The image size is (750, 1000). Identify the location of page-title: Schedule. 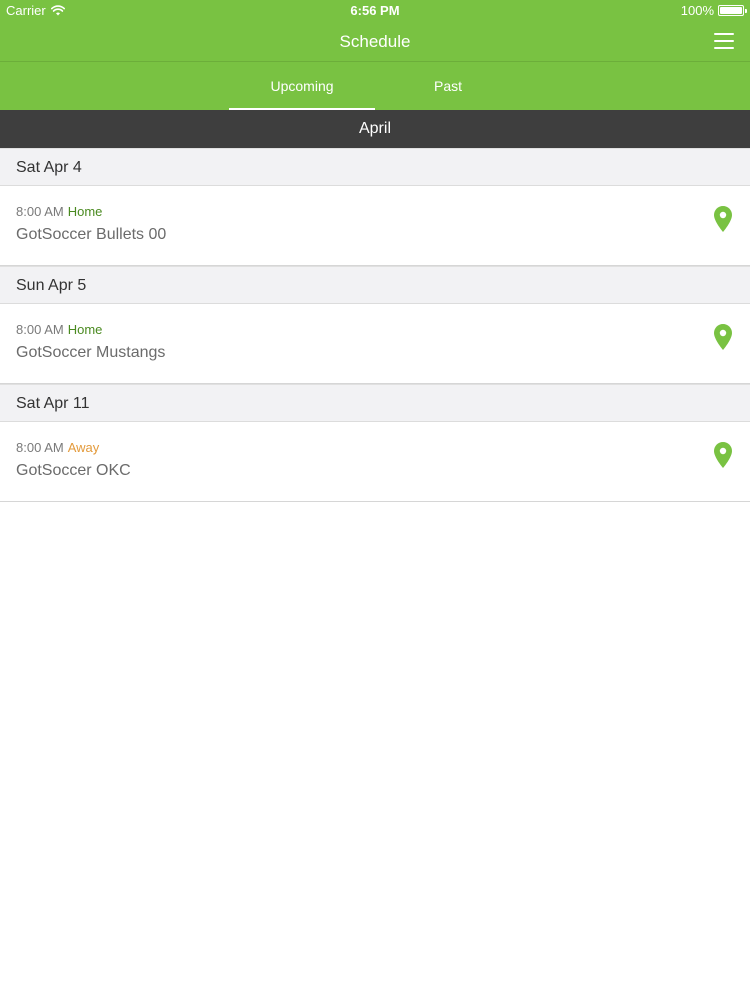
(375, 41).